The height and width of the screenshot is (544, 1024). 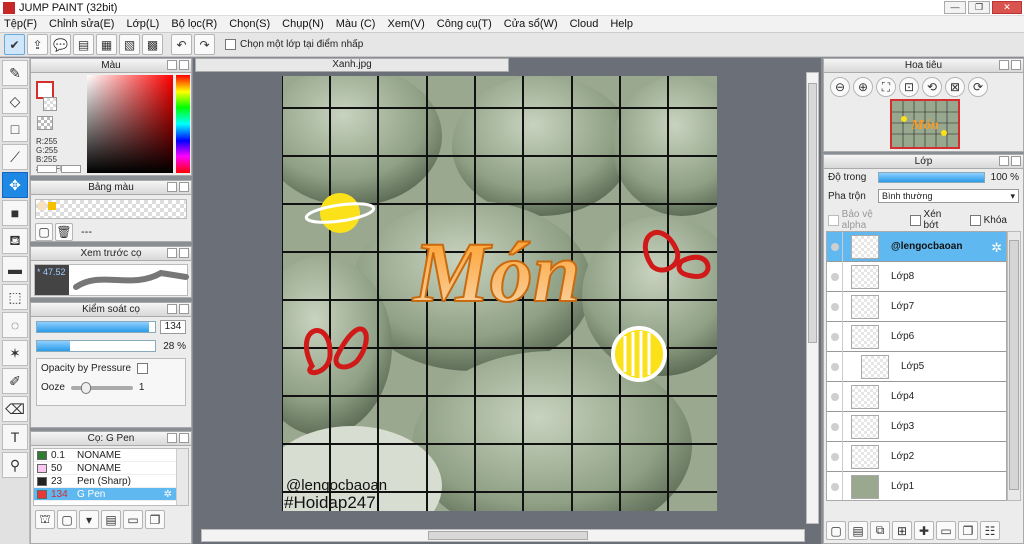 I want to click on layers-scroll-thumb, so click(x=1014, y=365).